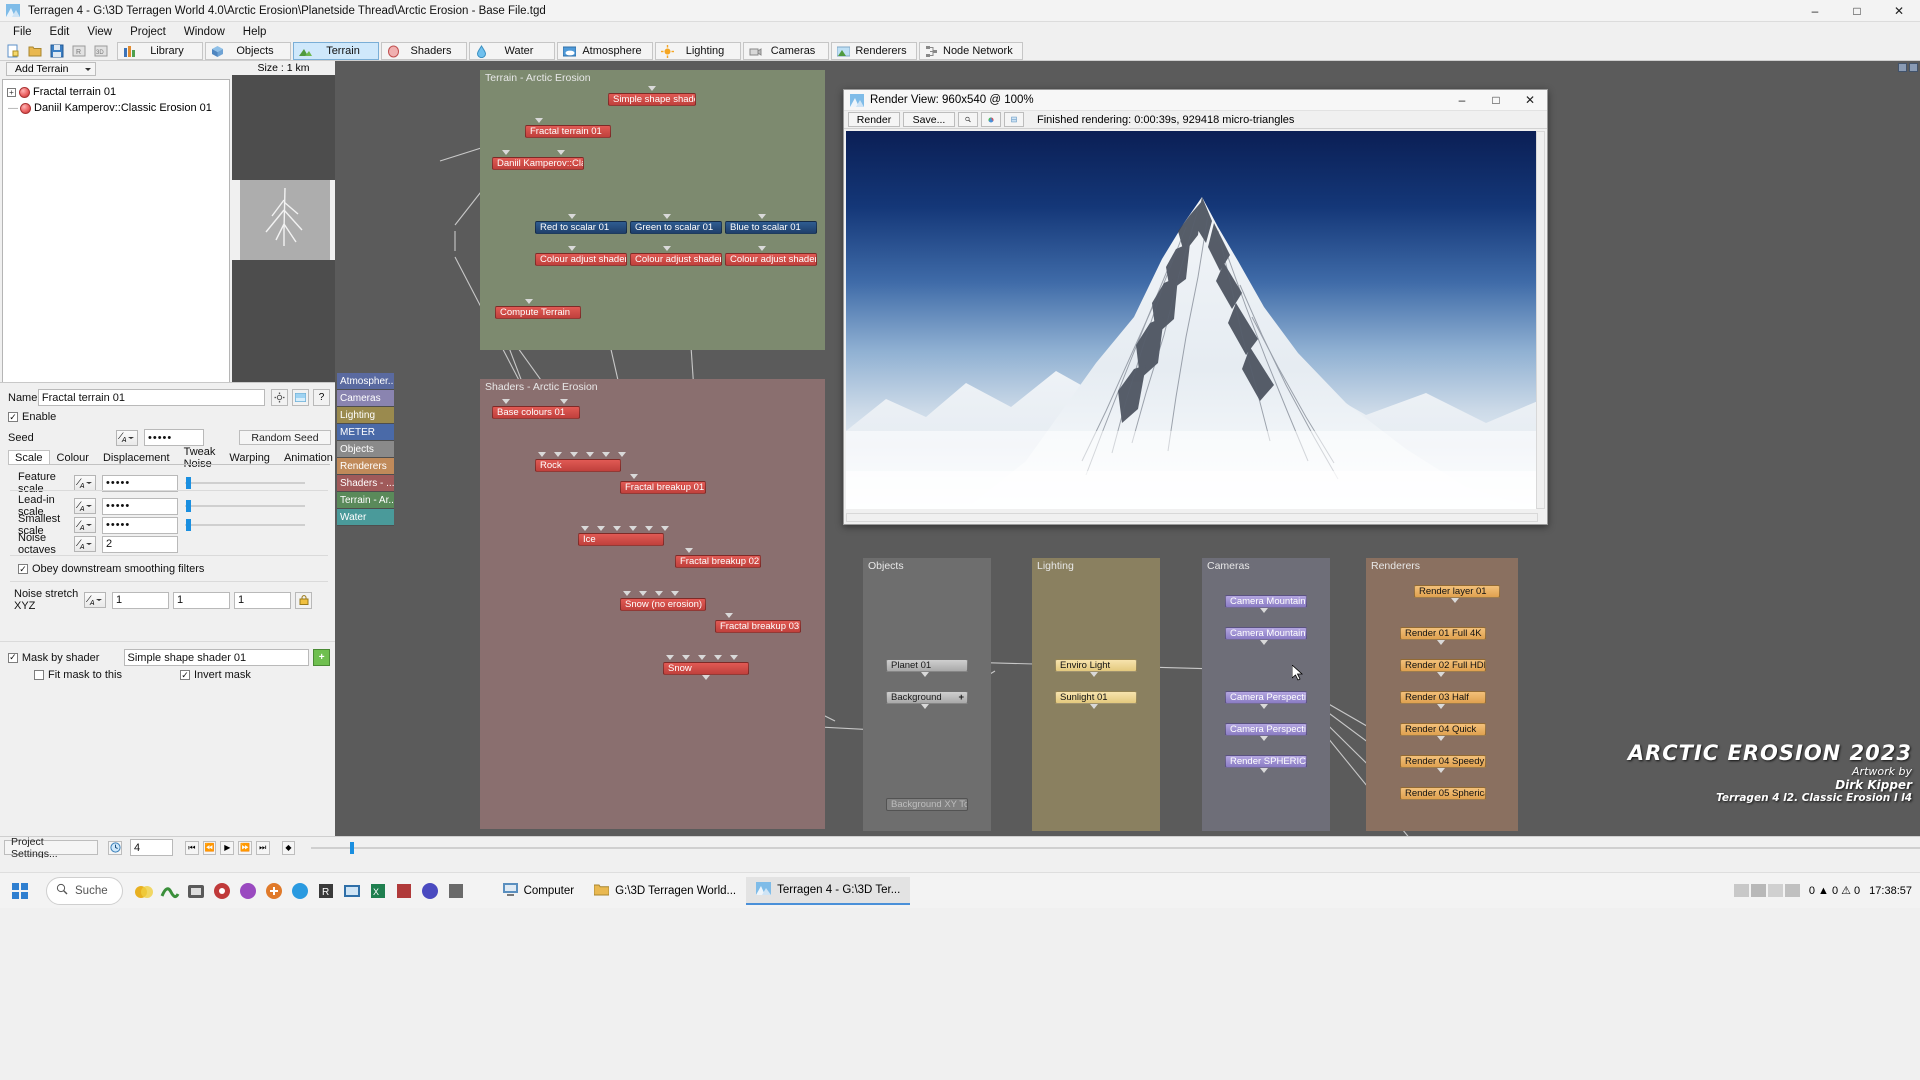 The width and height of the screenshot is (1920, 1080). Describe the element at coordinates (288, 847) in the screenshot. I see `keyframe-icon: ◆` at that location.